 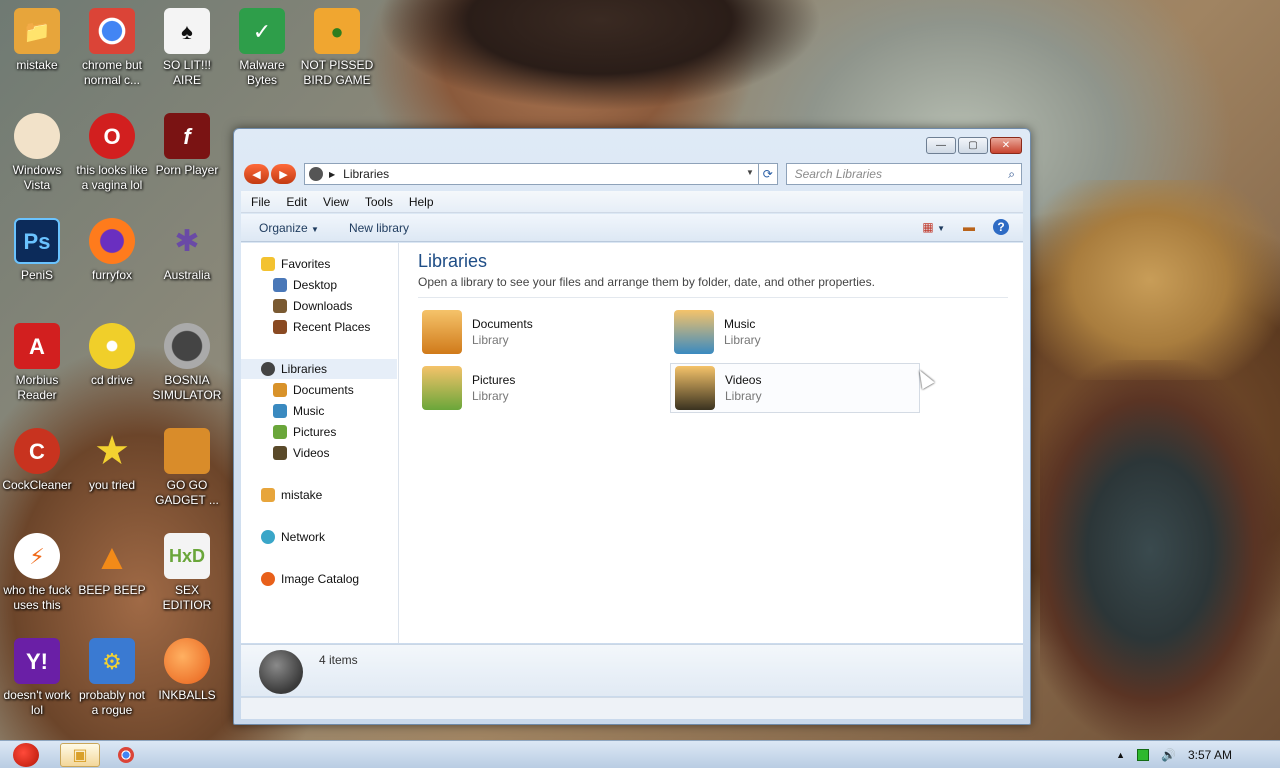 I want to click on desktop-icon-minesweeper: BOSNIA SIMULATOR, so click(x=187, y=363).